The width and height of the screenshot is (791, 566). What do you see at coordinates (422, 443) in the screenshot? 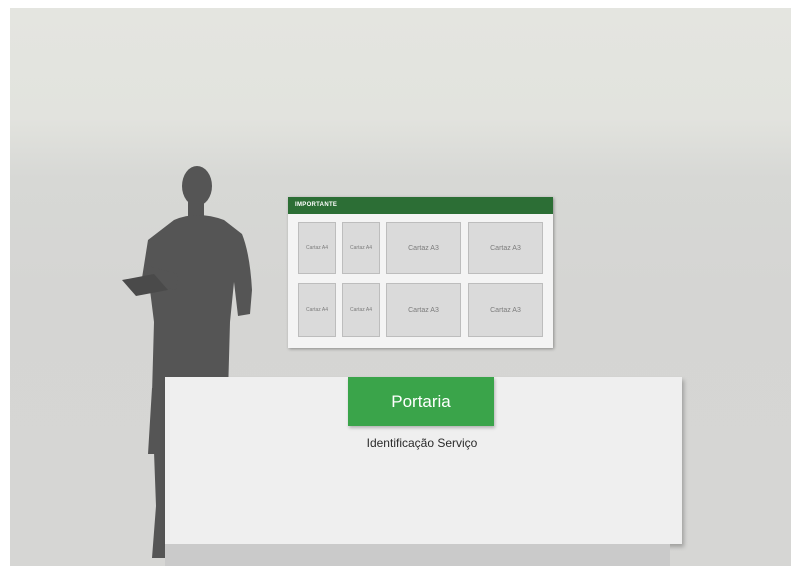
I see `service-identification-label: Identificação Serviço` at bounding box center [422, 443].